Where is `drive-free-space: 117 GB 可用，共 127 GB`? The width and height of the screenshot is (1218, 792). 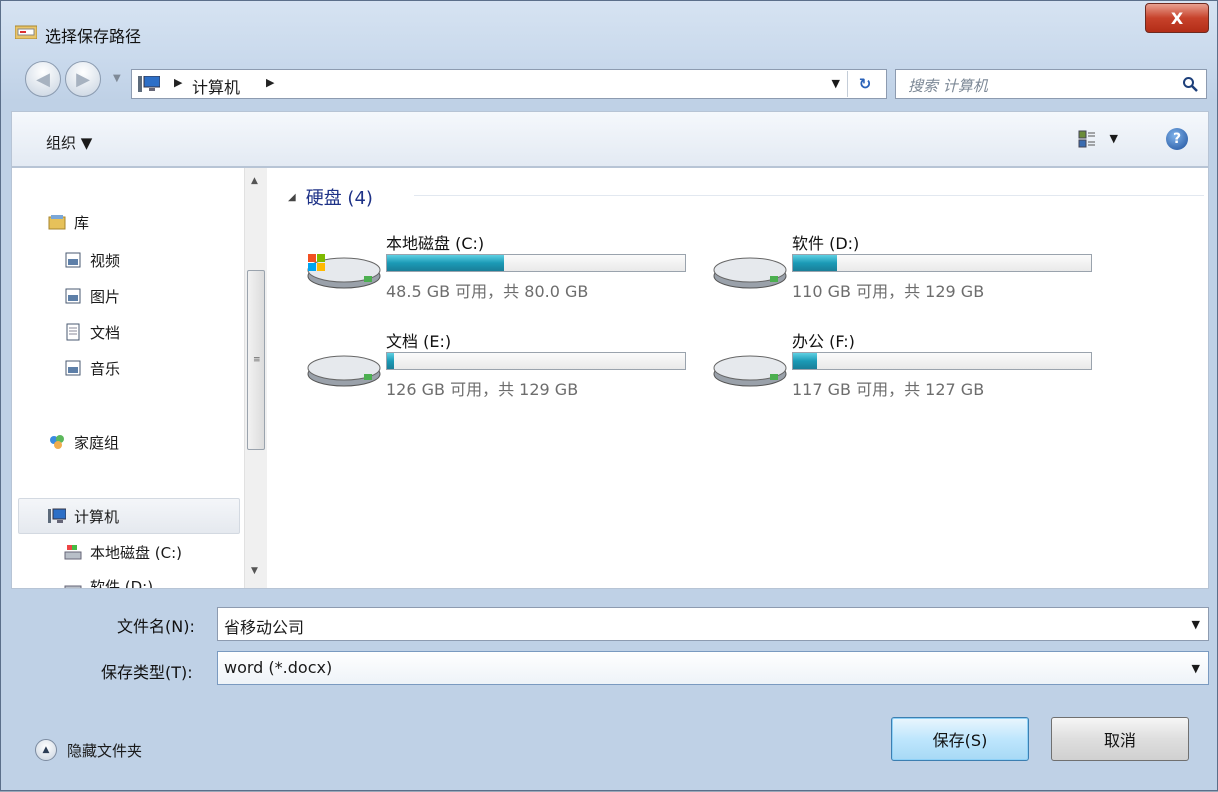 drive-free-space: 117 GB 可用，共 127 GB is located at coordinates (888, 389).